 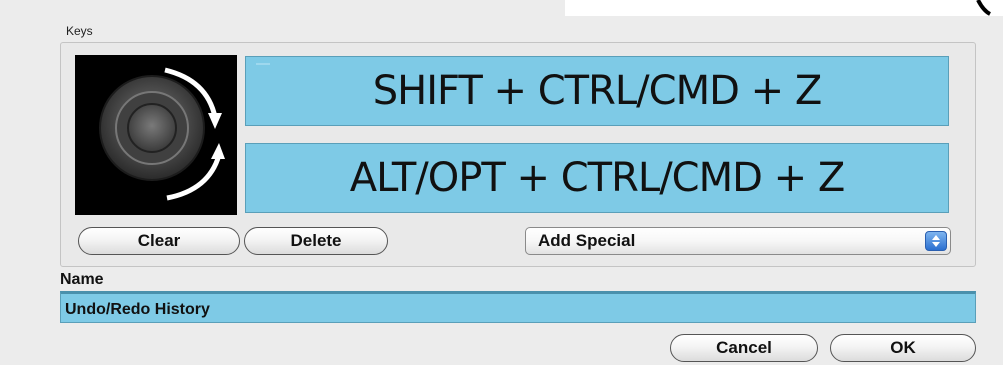 What do you see at coordinates (903, 348) in the screenshot?
I see `ok-button: OK` at bounding box center [903, 348].